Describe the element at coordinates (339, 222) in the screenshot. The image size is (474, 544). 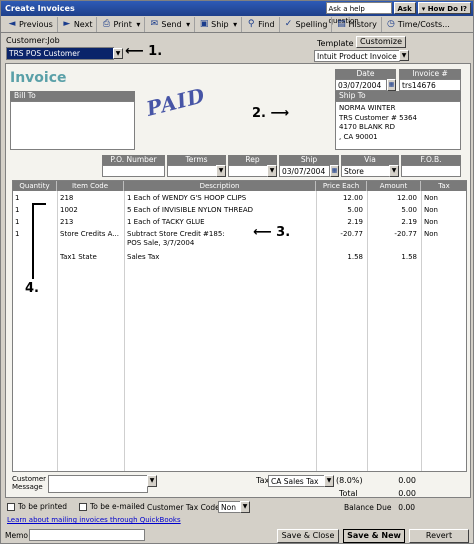
I see `cell-price: 2.19` at that location.